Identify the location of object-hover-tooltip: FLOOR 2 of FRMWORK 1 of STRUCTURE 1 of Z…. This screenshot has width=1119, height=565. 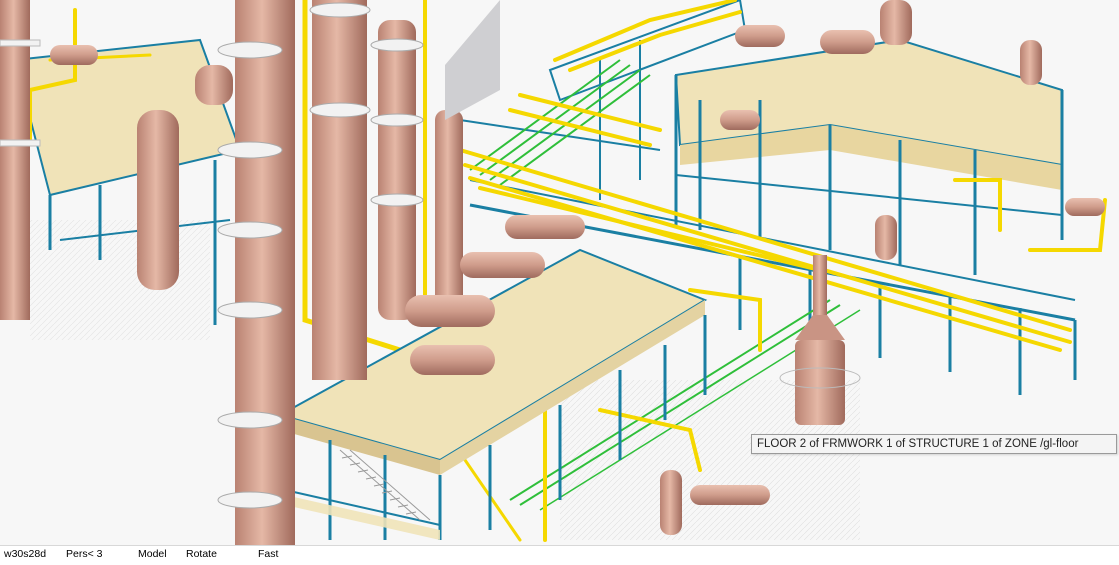
(934, 444).